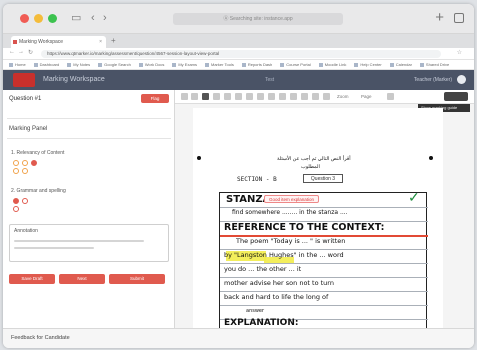 This screenshot has height=350, width=477. I want to click on undo-icon, so click(184, 96).